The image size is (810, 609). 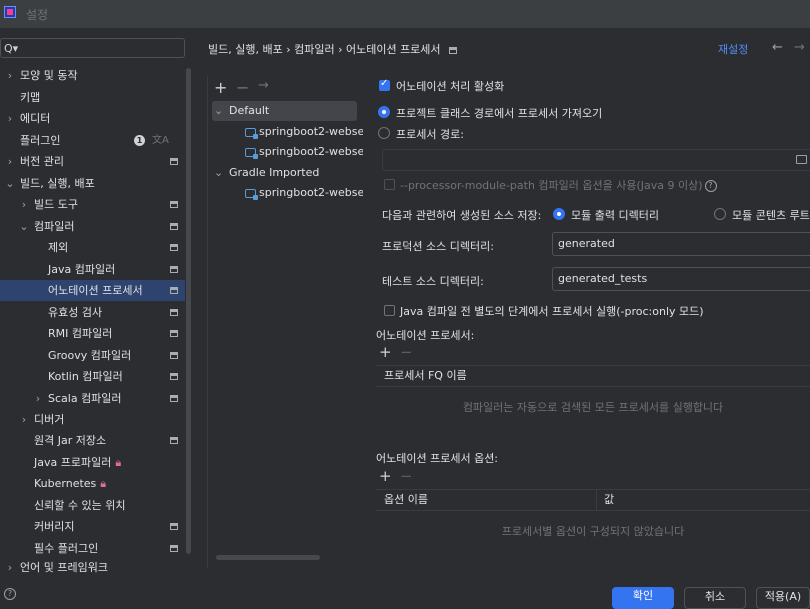 What do you see at coordinates (220, 87) in the screenshot?
I see `add-profile-button: +` at bounding box center [220, 87].